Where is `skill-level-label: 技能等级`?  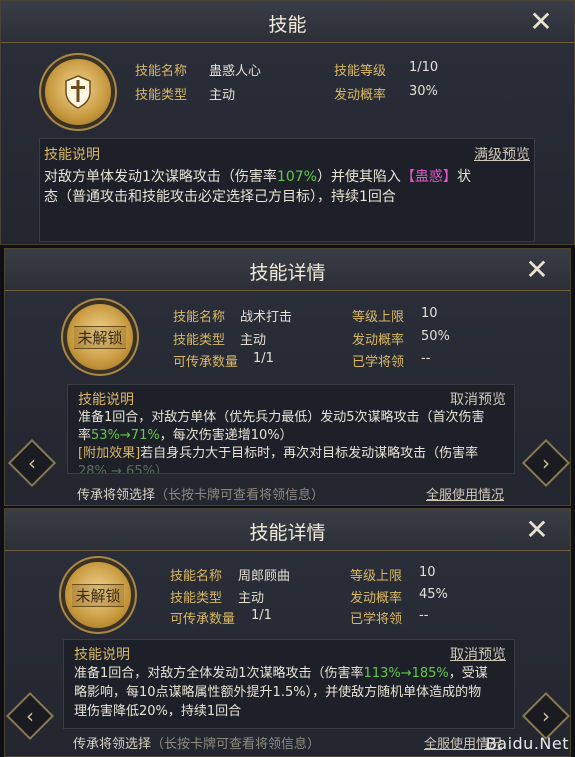 skill-level-label: 技能等级 is located at coordinates (360, 71).